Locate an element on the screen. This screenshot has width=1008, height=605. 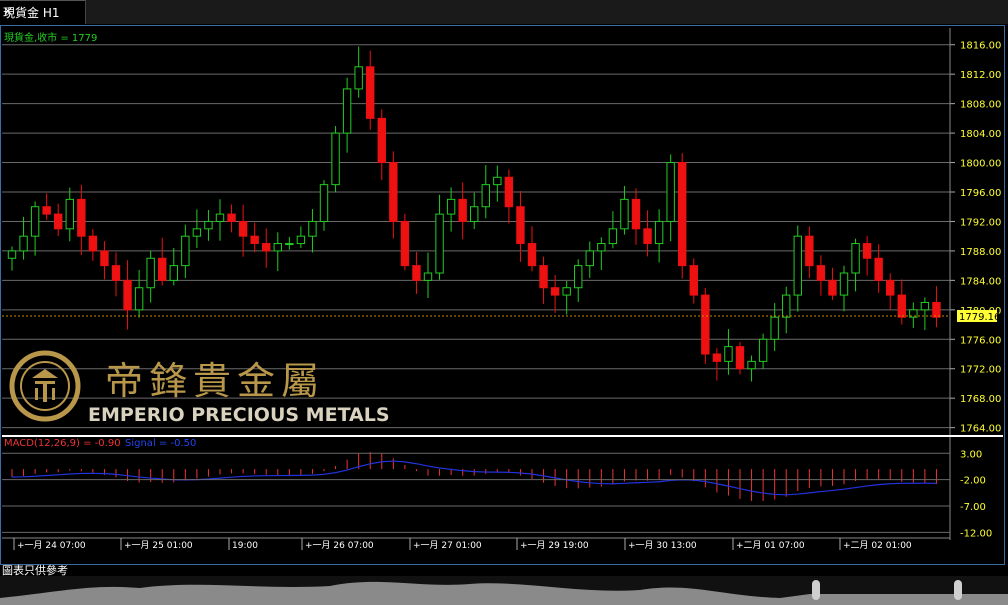
time-tick-label: +二月 01 07:00 is located at coordinates (770, 545).